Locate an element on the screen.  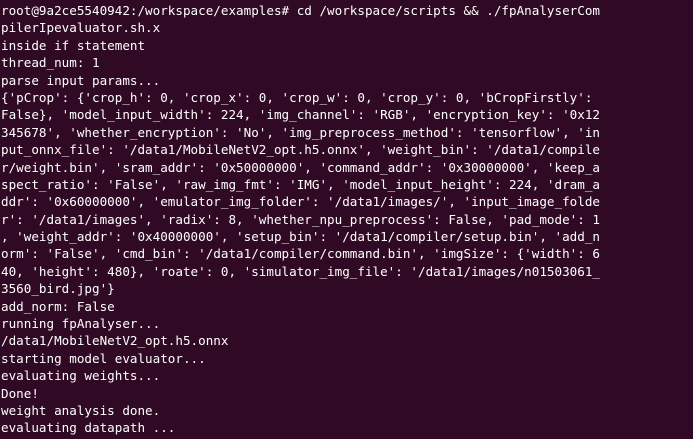
terminal-line: add_norm: False is located at coordinates (58, 306).